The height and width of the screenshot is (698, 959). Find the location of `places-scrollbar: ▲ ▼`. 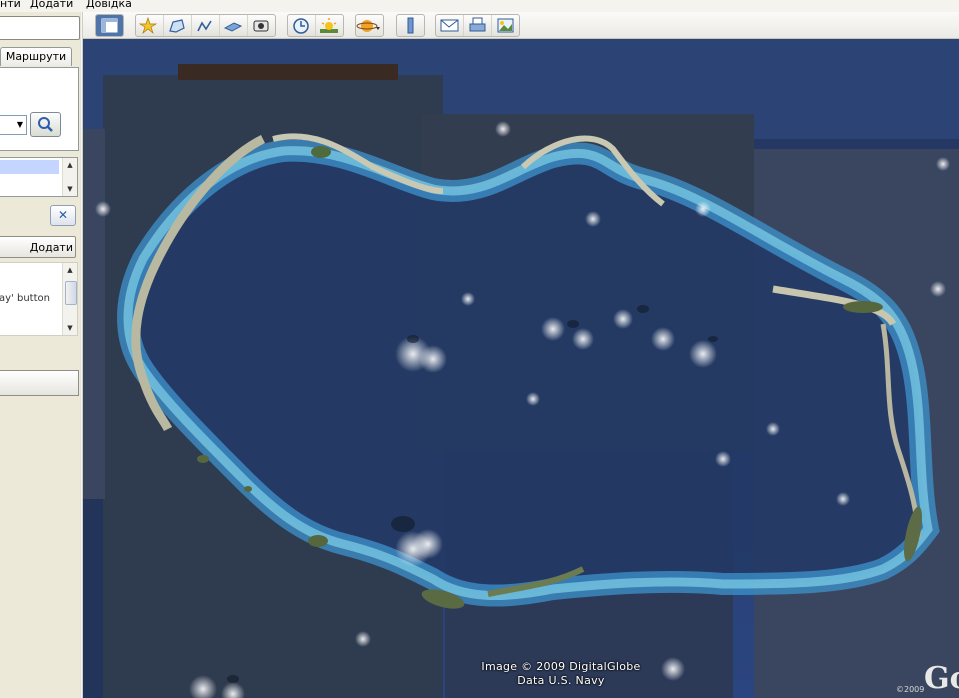

places-scrollbar: ▲ ▼ is located at coordinates (69, 299).